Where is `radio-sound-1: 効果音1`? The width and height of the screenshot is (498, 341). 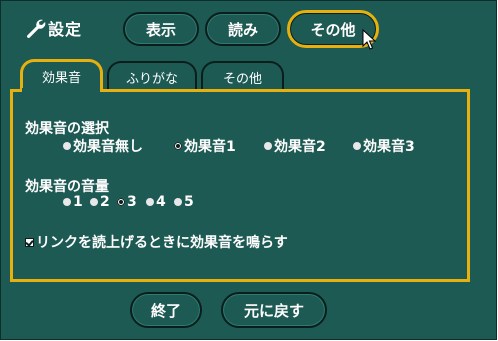 radio-sound-1: 効果音1 is located at coordinates (205, 146).